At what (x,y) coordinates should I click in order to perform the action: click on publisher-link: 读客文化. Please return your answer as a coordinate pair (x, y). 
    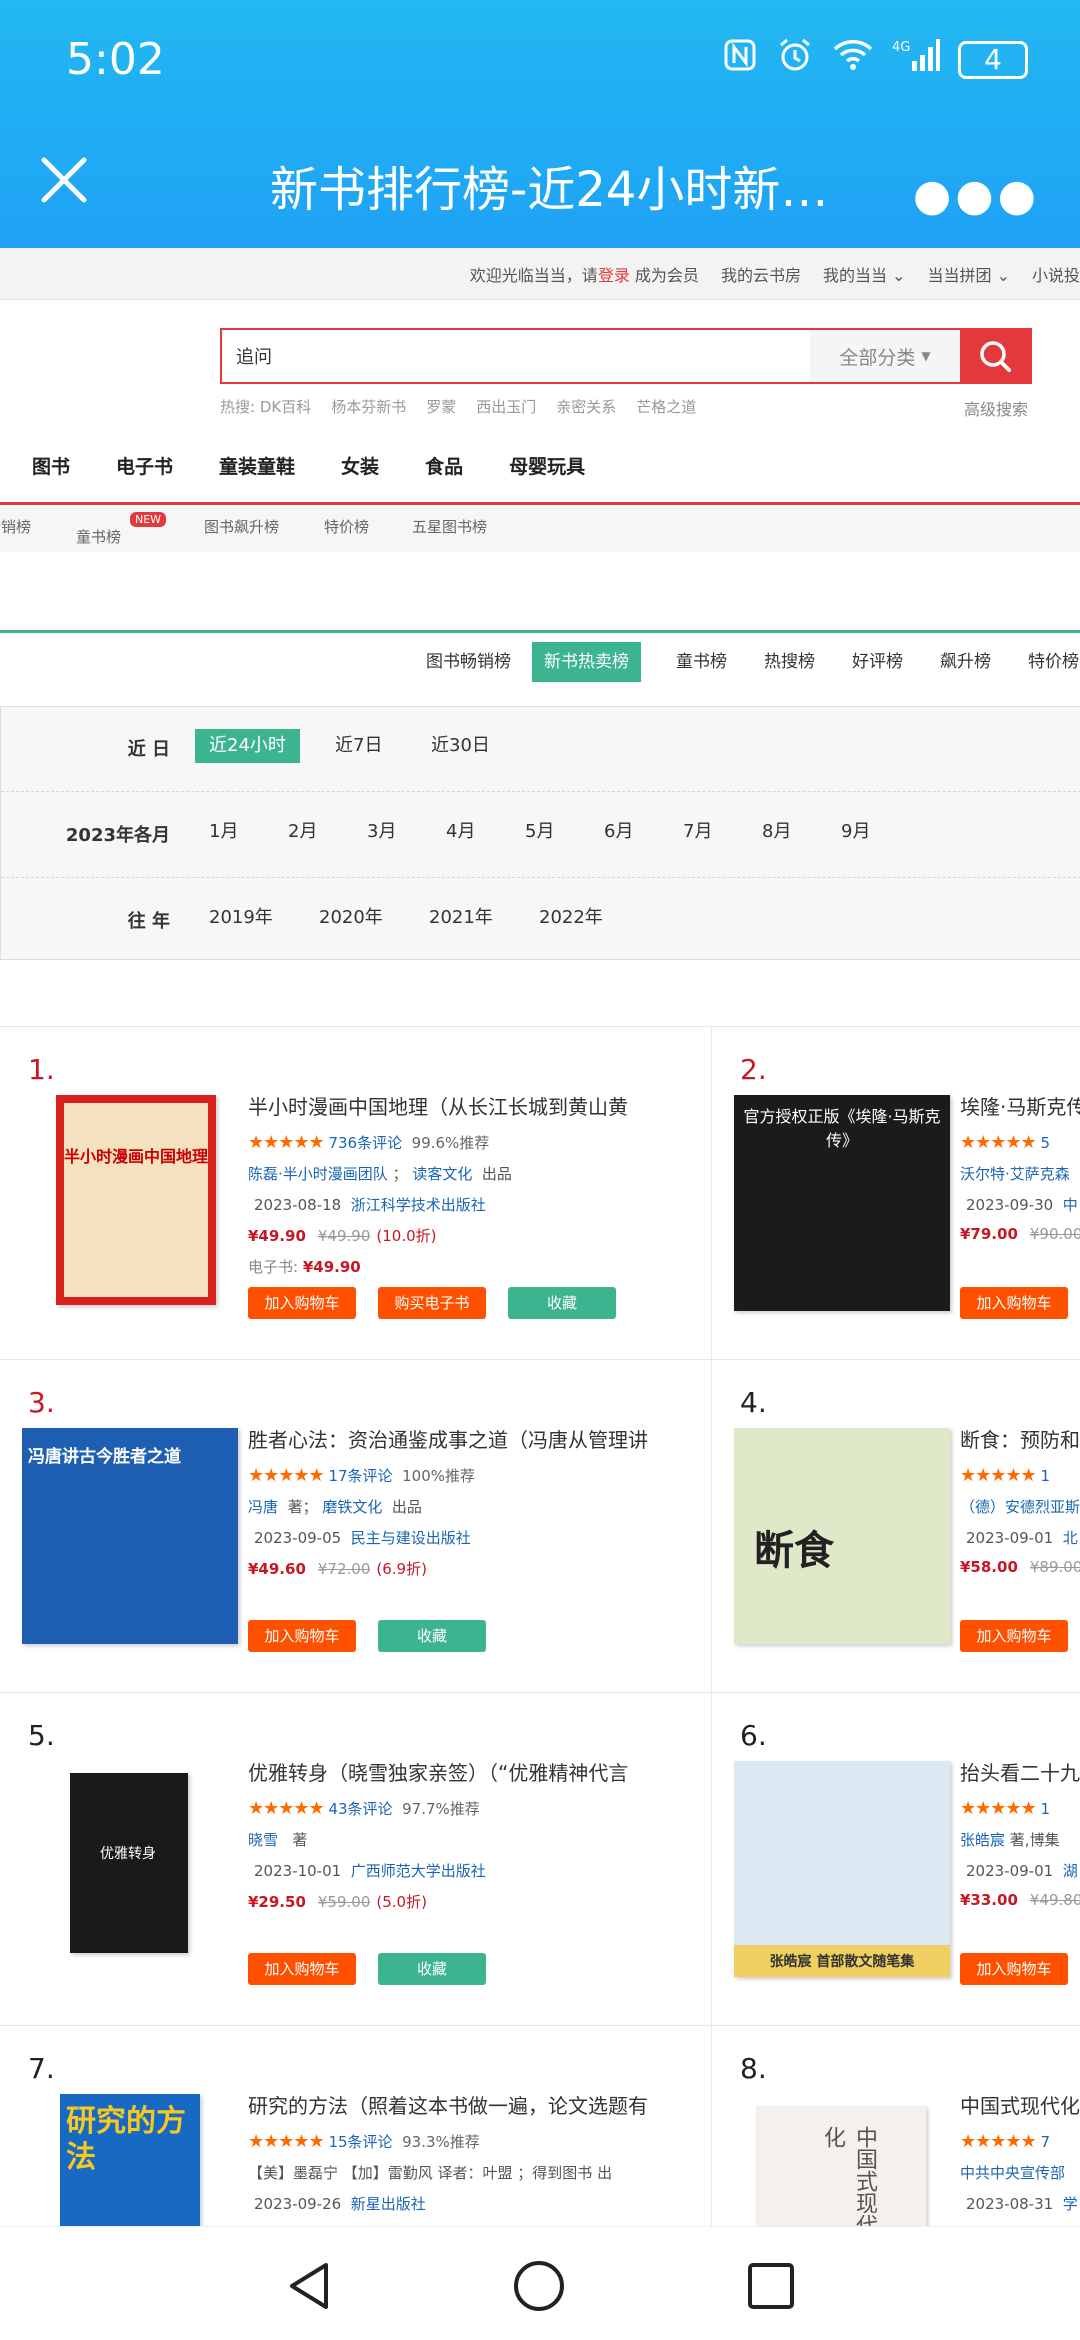
    Looking at the image, I should click on (442, 1174).